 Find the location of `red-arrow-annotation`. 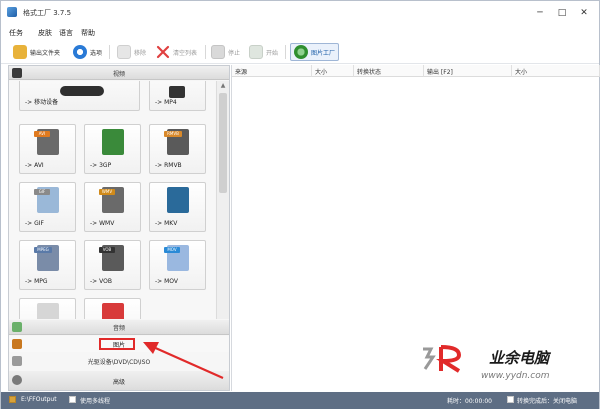

red-arrow-annotation is located at coordinates (183, 361).